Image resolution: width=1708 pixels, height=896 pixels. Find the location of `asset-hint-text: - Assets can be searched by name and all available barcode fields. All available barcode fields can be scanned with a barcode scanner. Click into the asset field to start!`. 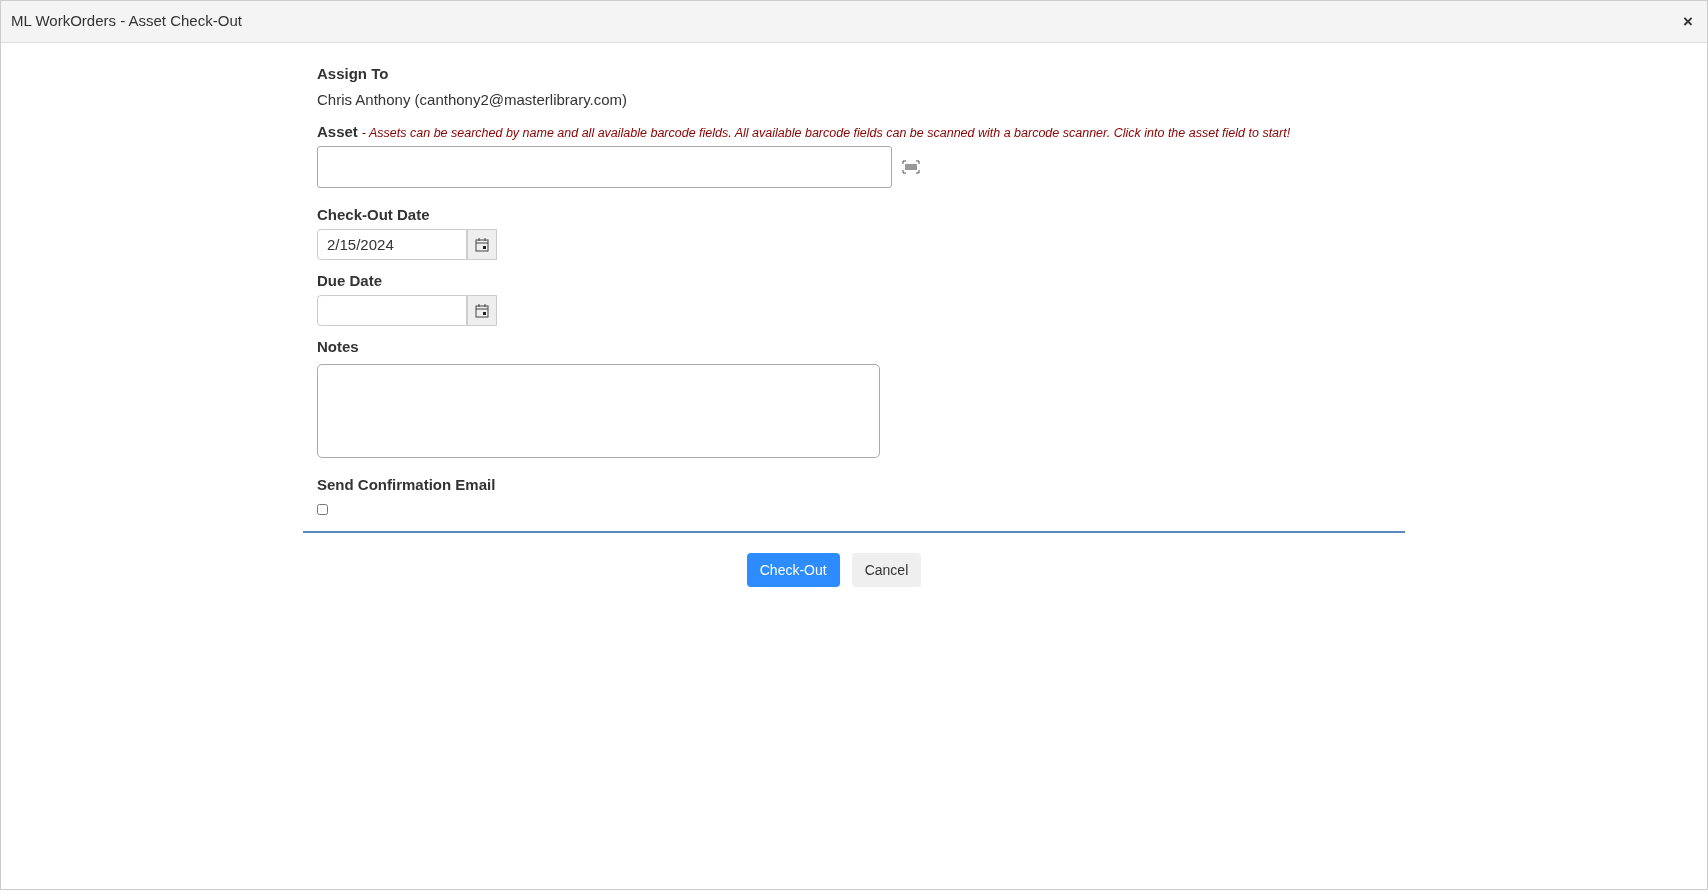

asset-hint-text: - Assets can be searched by name and all available barcode fields. All available barcode fields can be scanned with a barcode scanner. Click into the asset field to start! is located at coordinates (826, 133).